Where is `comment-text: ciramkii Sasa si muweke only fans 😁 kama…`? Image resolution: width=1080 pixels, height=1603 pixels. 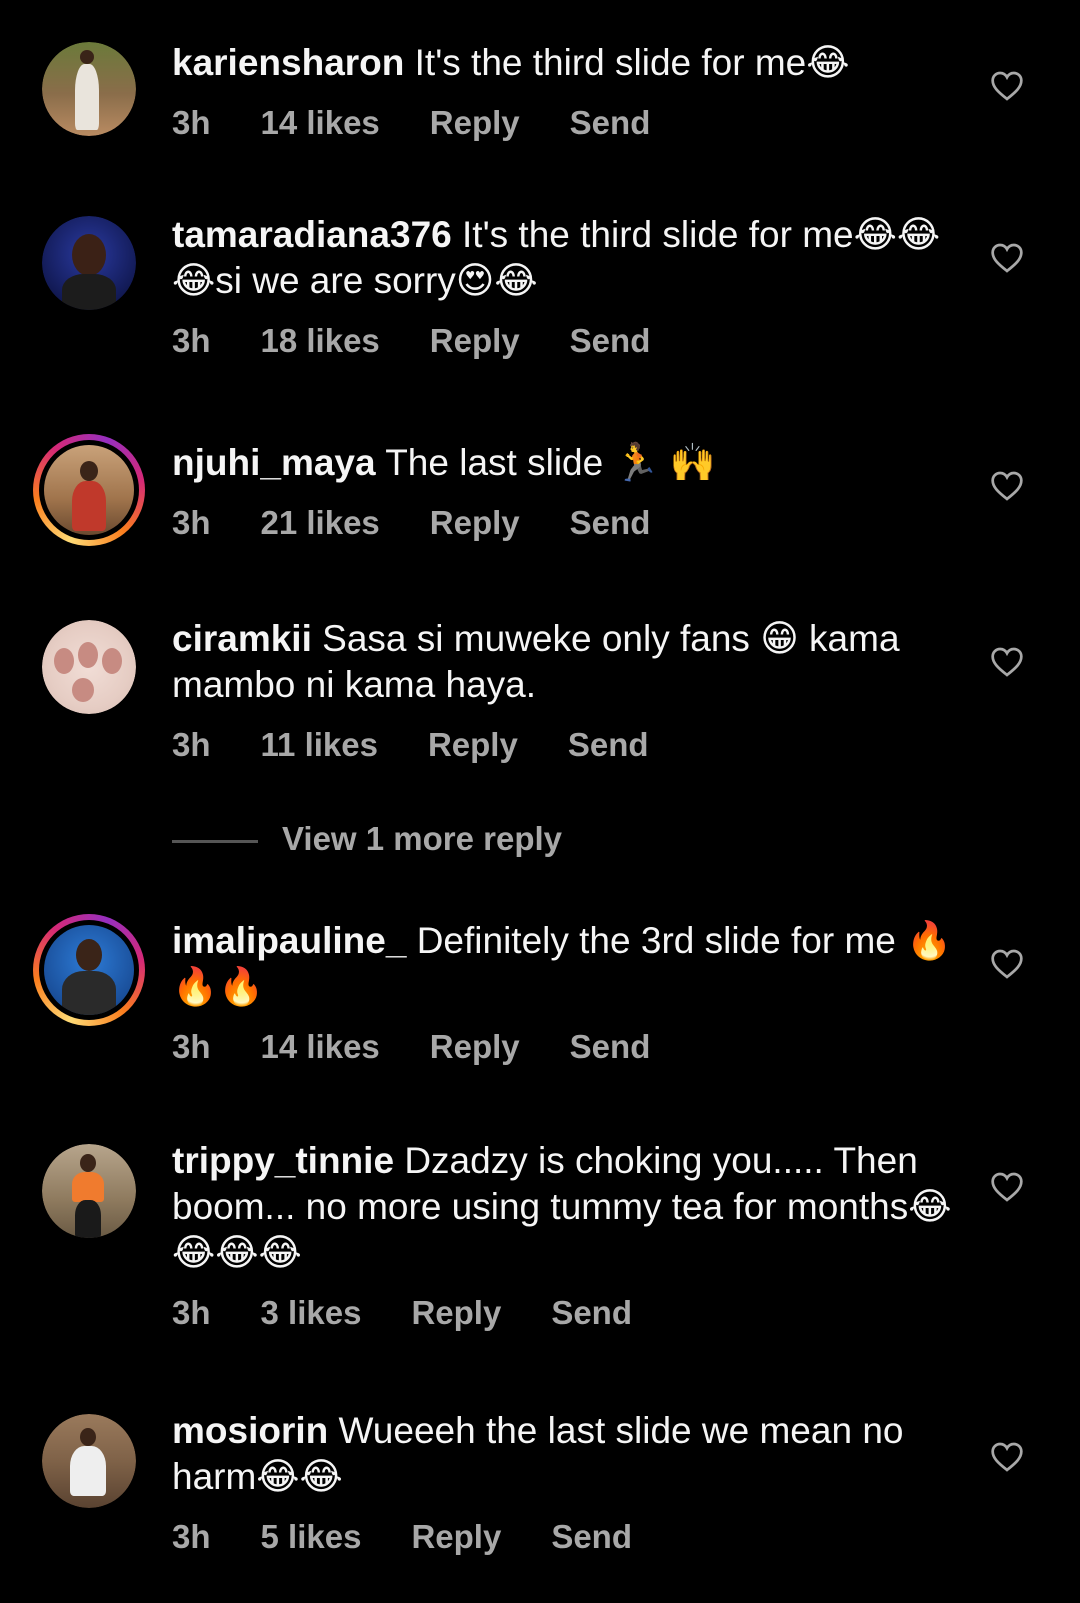 comment-text: ciramkii Sasa si muweke only fans 😁 kama… is located at coordinates (567, 662).